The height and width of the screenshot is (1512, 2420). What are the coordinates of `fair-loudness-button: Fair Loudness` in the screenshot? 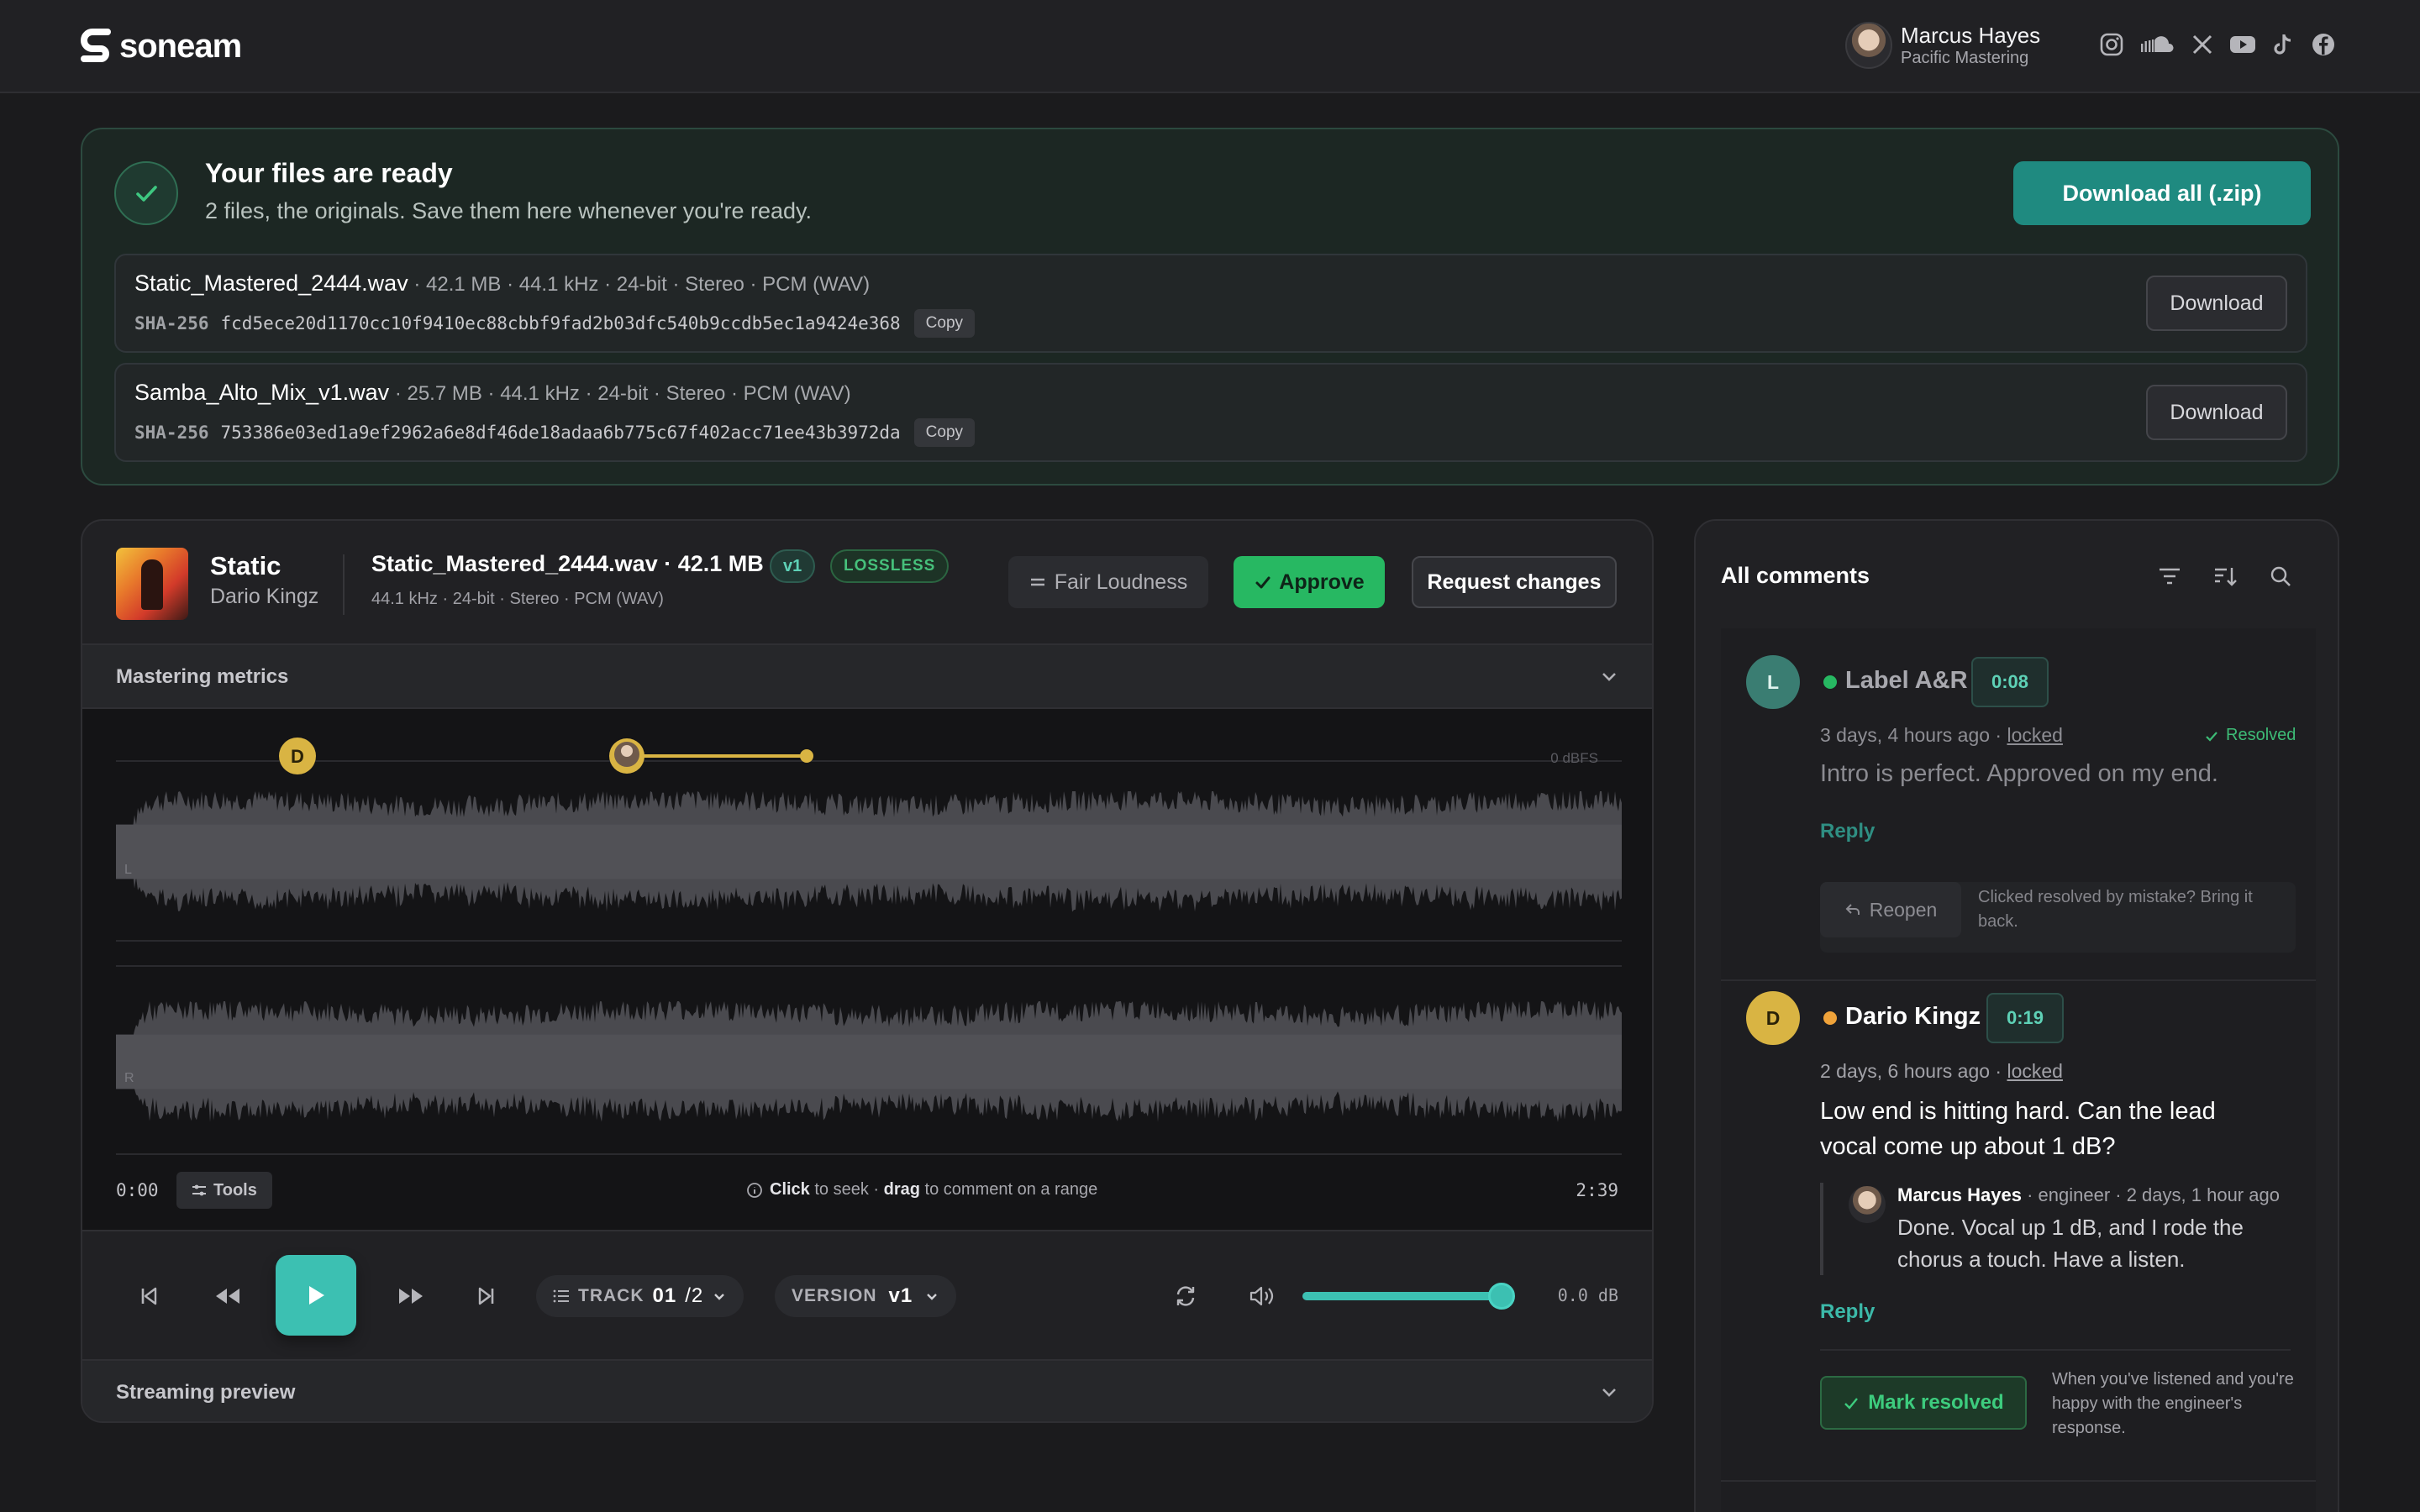 It's located at (1108, 582).